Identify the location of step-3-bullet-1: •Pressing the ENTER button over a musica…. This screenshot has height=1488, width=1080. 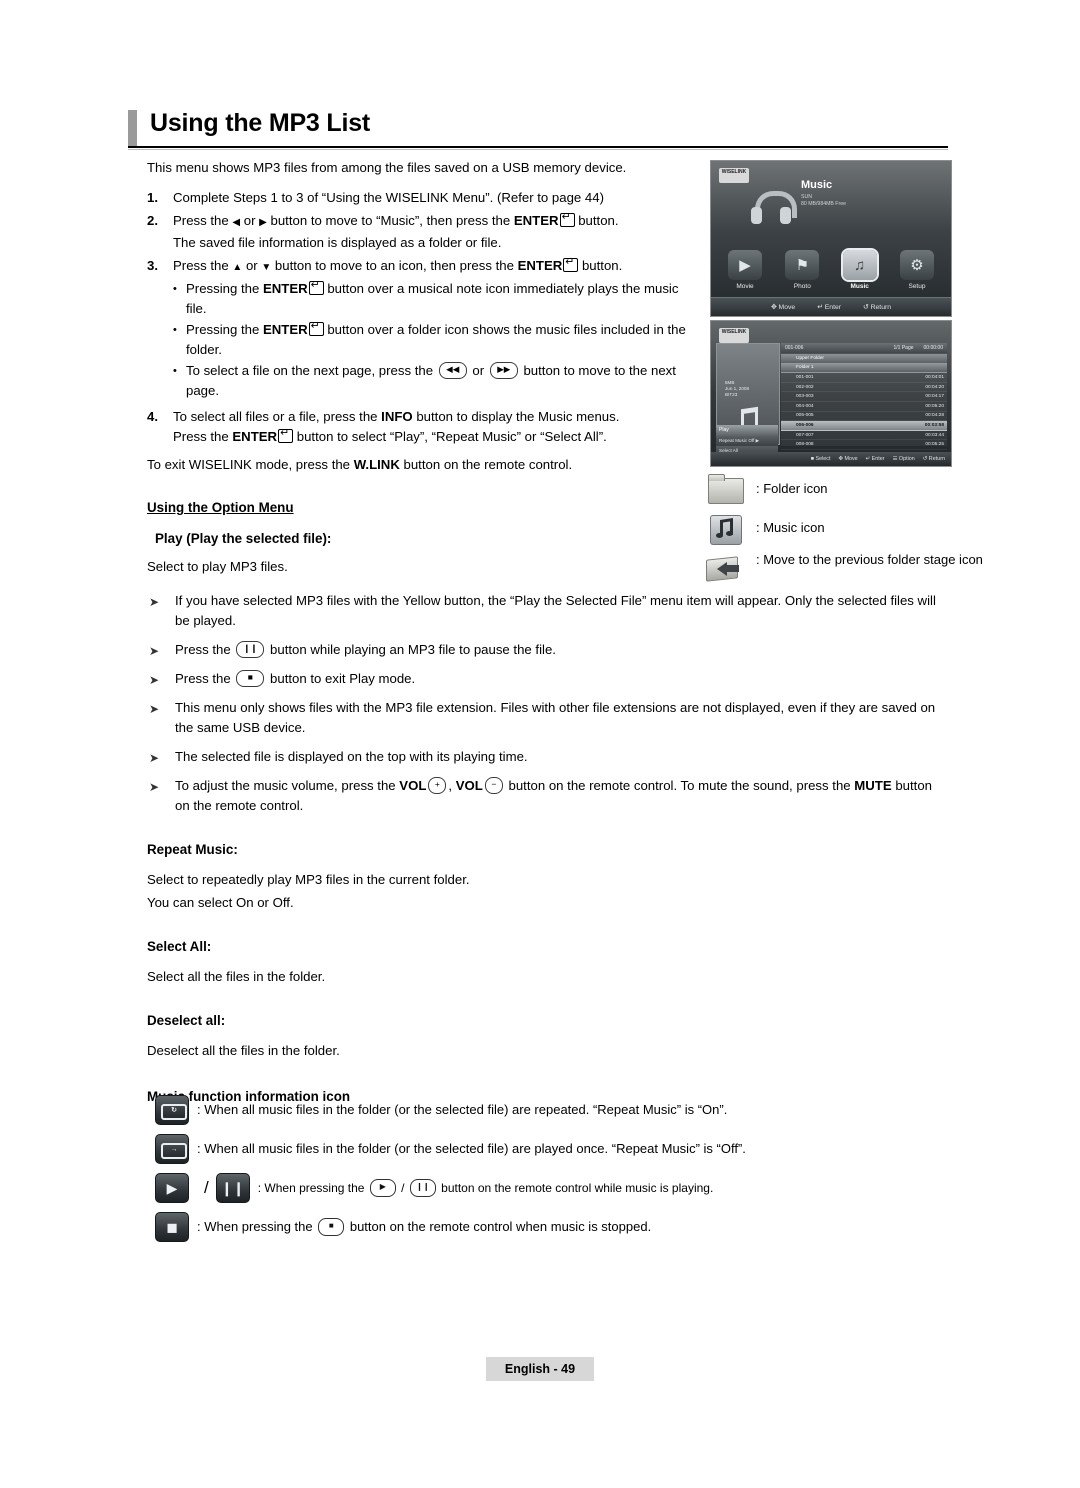
(432, 299).